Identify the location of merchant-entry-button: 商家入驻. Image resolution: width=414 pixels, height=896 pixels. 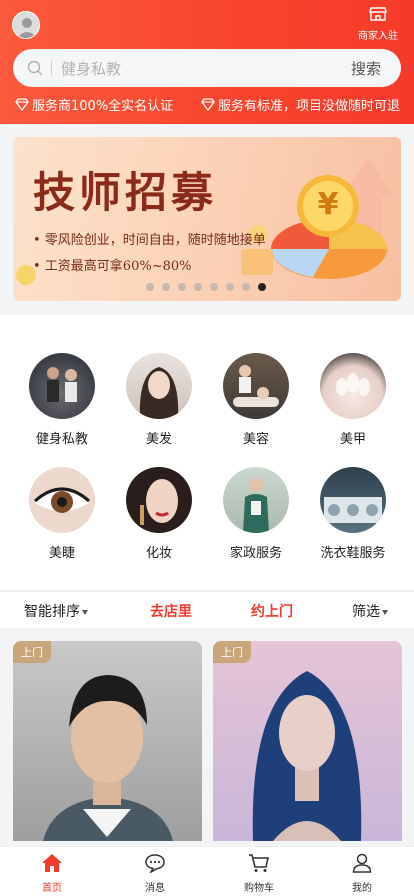
(378, 24).